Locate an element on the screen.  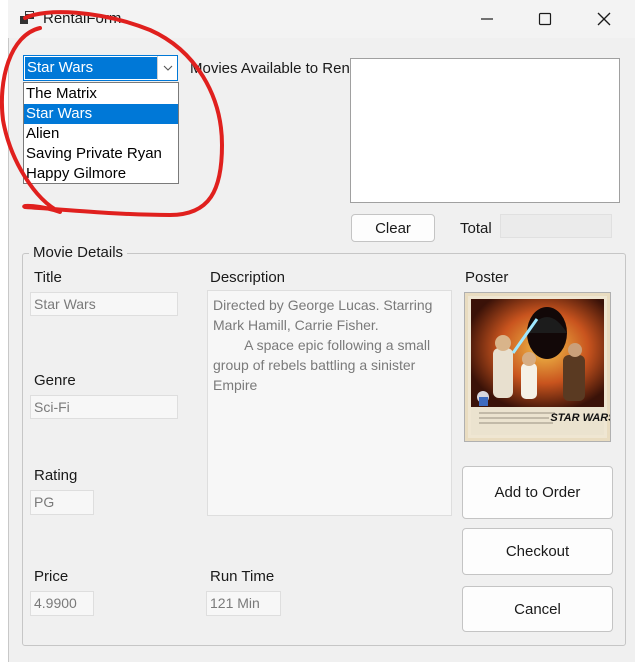
price-label: Price is located at coordinates (51, 576).